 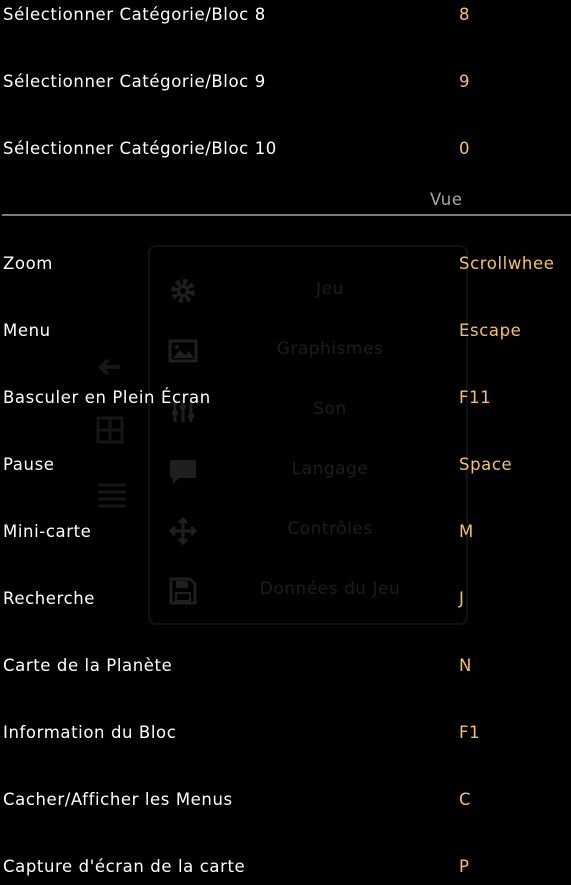 I want to click on keybind-row: Pause Space, so click(x=285, y=468).